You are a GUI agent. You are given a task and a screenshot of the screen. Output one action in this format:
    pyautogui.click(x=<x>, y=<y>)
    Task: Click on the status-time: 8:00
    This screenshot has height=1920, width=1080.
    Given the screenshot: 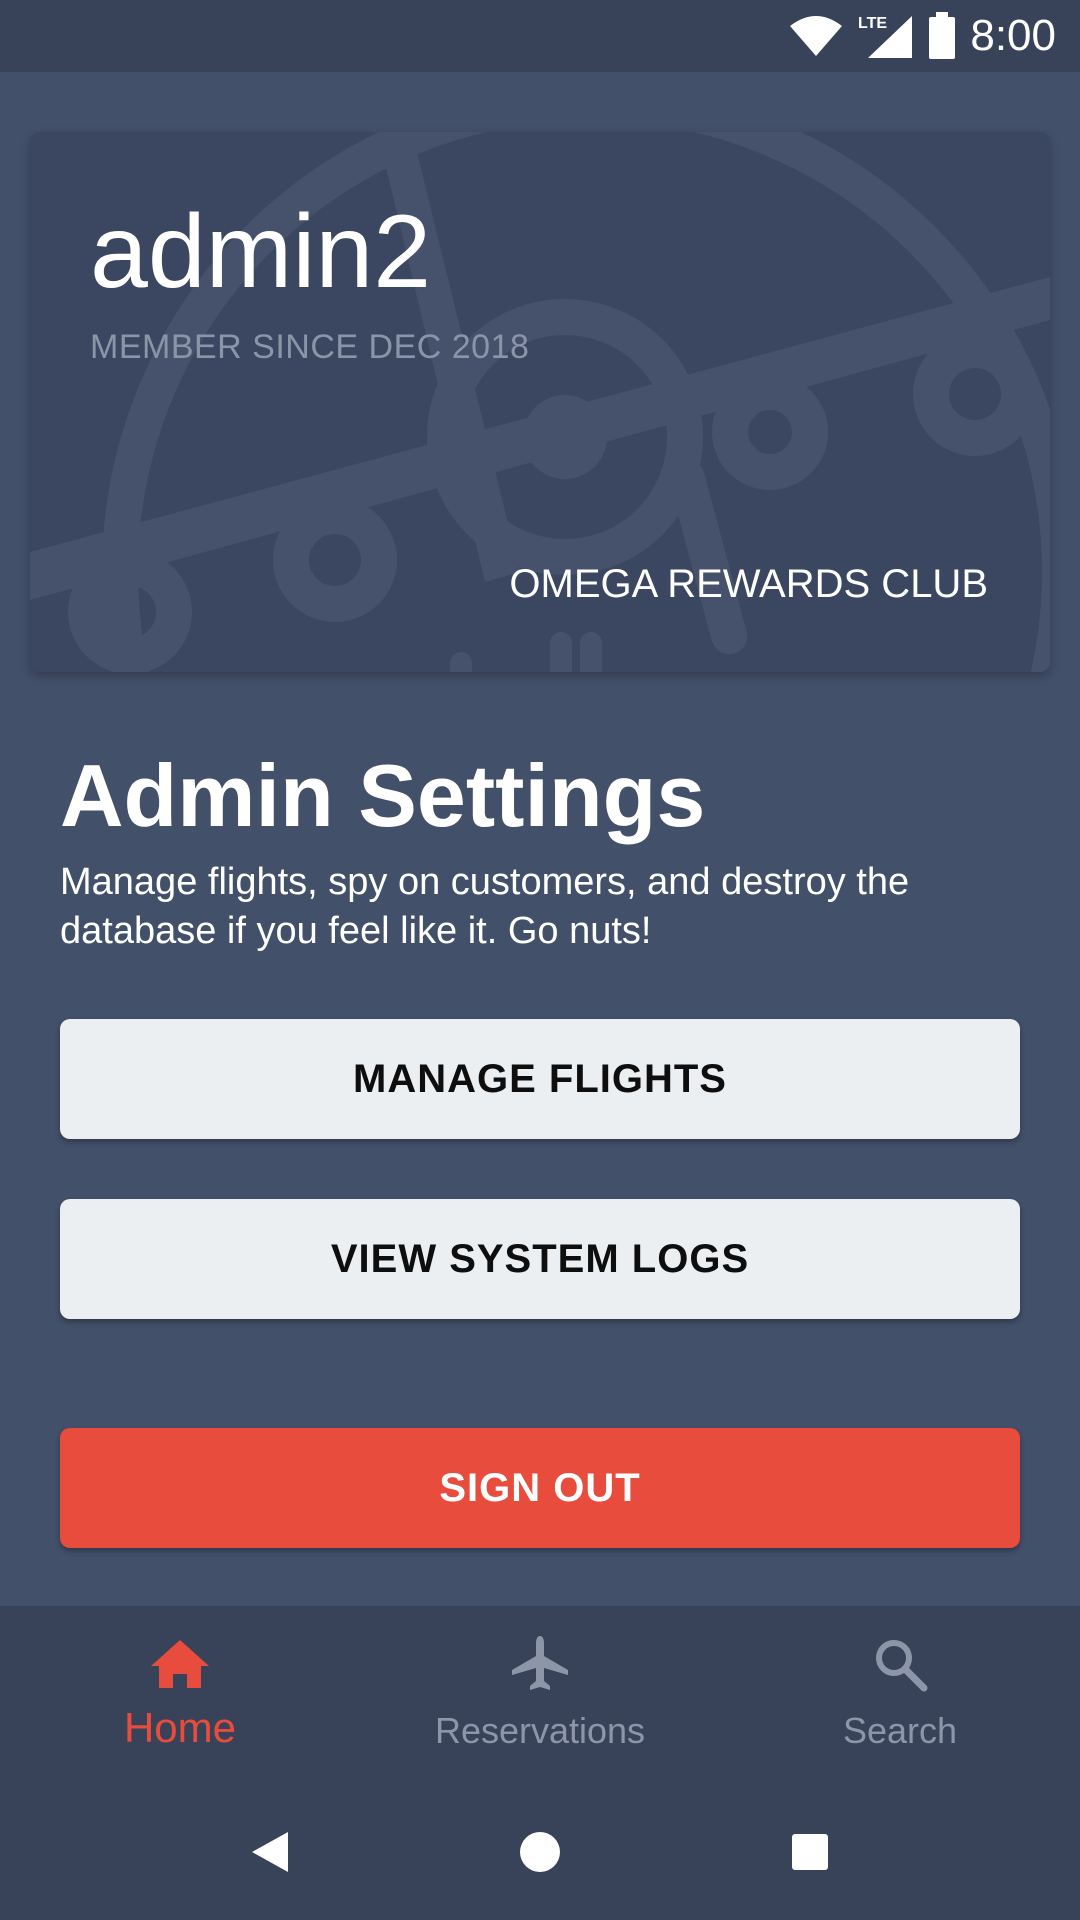 What is the action you would take?
    pyautogui.click(x=1013, y=35)
    